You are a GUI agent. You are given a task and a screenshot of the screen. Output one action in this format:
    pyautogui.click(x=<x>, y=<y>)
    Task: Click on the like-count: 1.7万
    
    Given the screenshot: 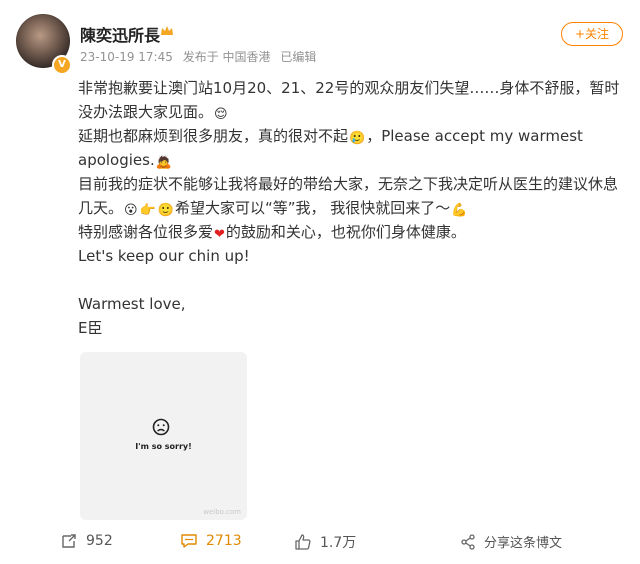 What is the action you would take?
    pyautogui.click(x=338, y=543)
    